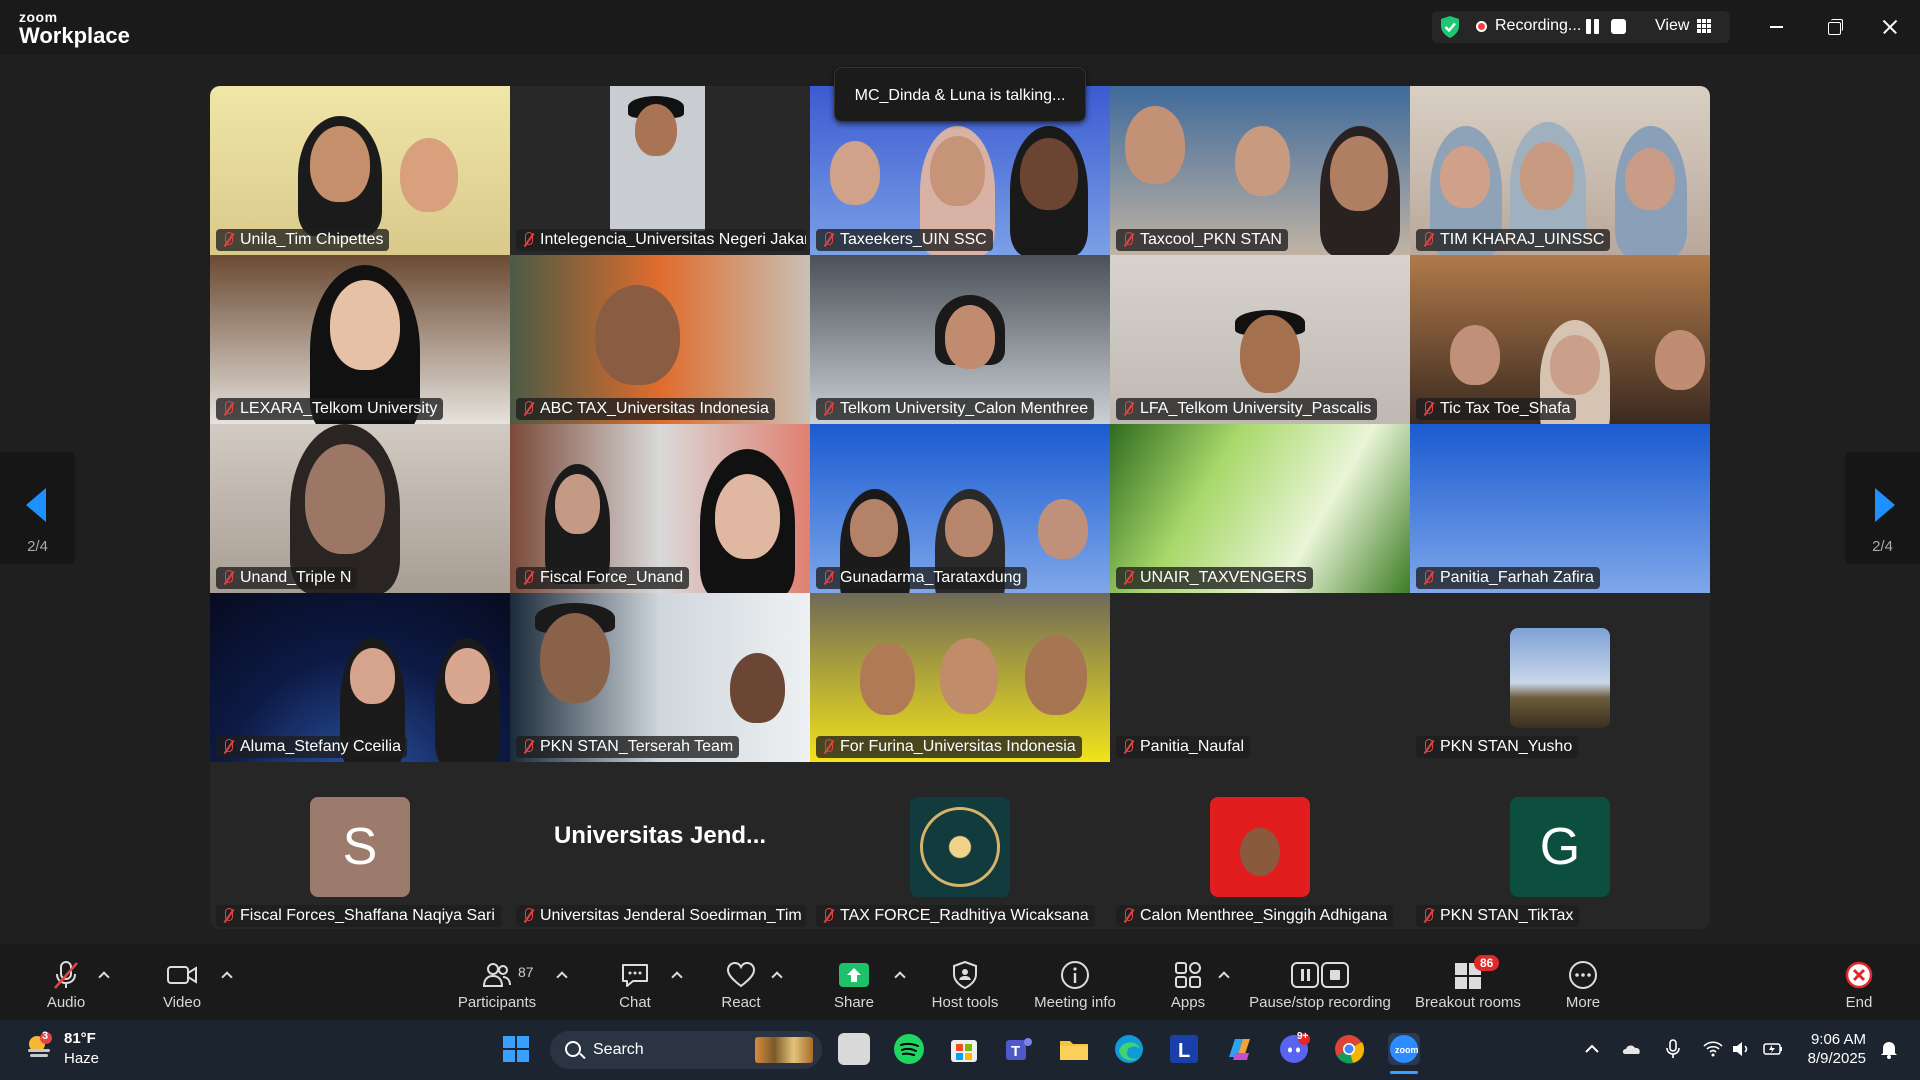  I want to click on video-button: Video, so click(182, 982).